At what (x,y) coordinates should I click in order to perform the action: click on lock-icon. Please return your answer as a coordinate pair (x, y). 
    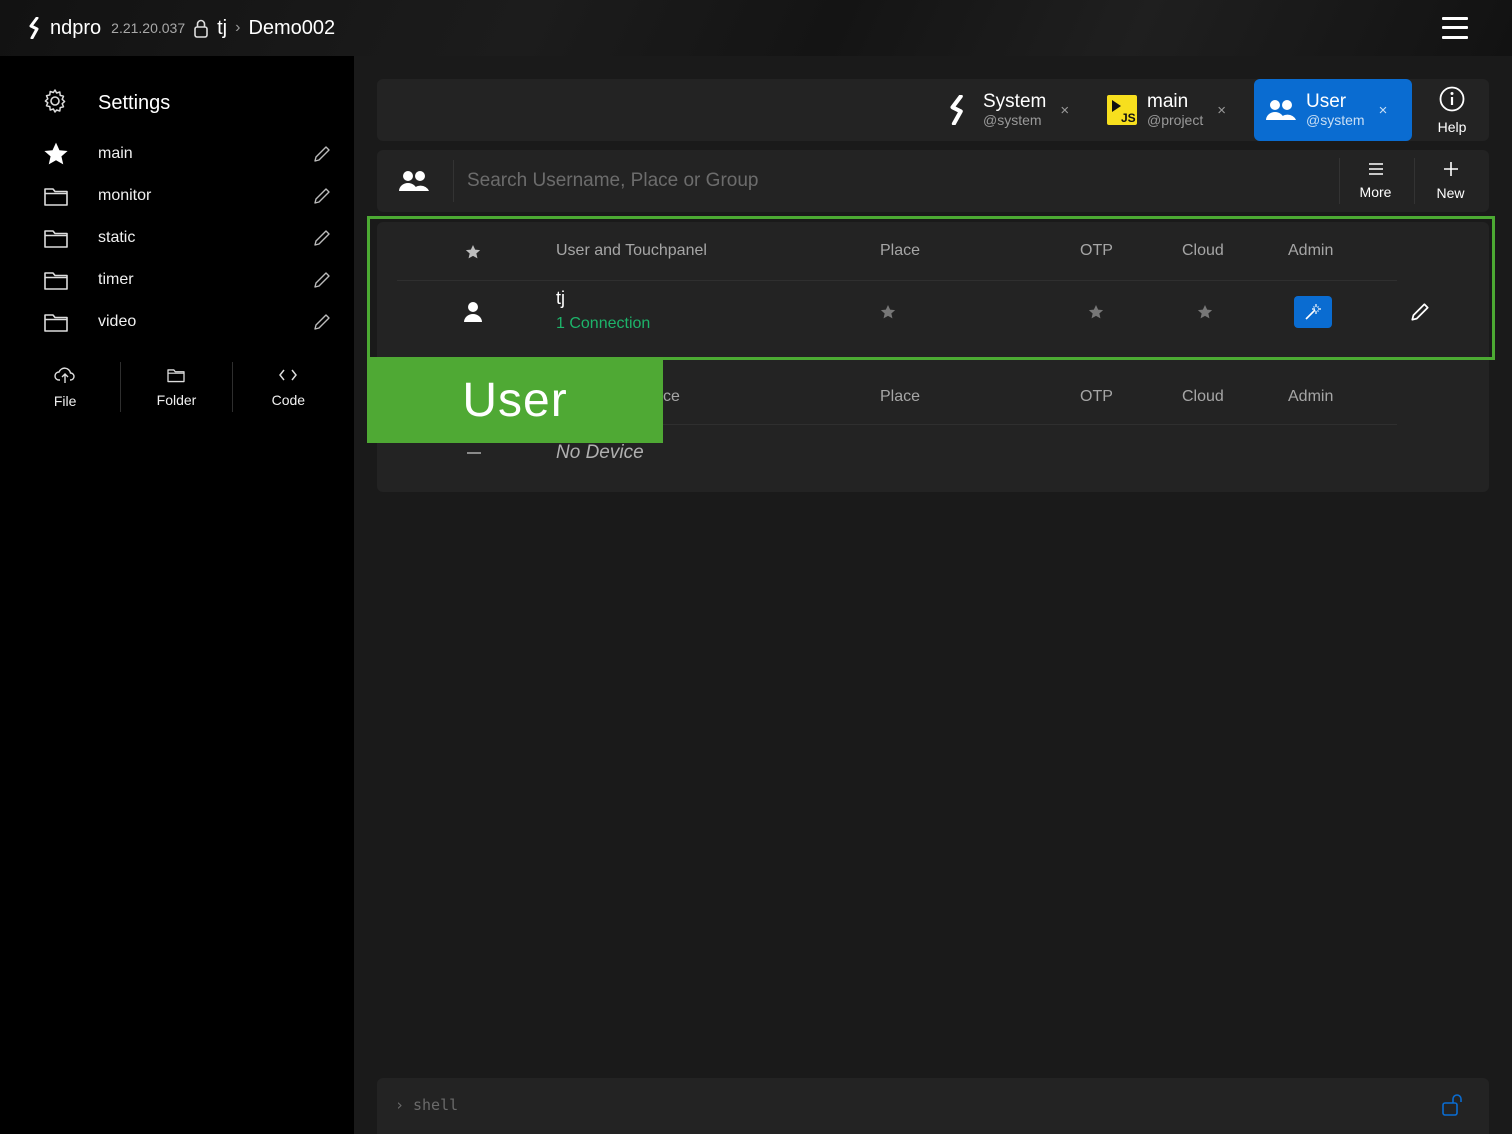
    Looking at the image, I should click on (201, 28).